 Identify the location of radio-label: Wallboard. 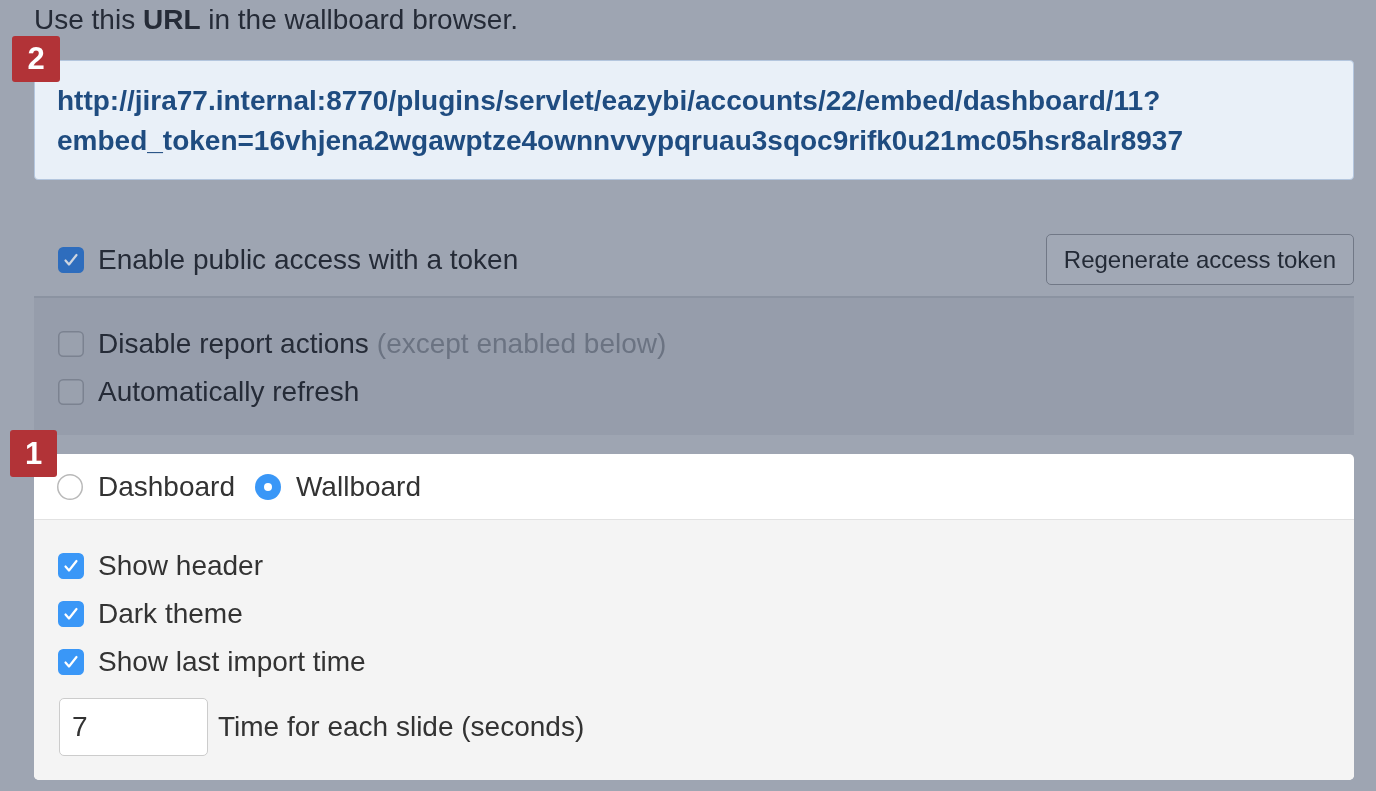
(358, 486).